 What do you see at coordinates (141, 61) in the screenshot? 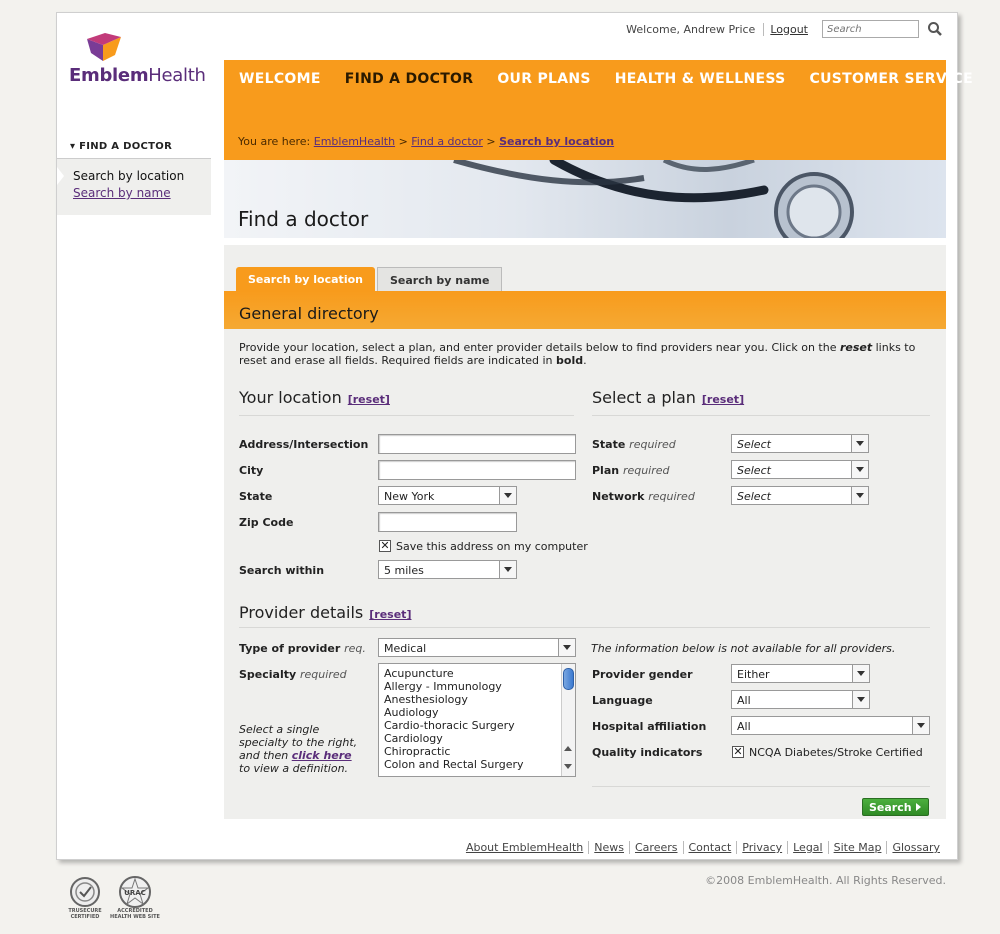
I see `emblemhealth-logo: EmblemHealth` at bounding box center [141, 61].